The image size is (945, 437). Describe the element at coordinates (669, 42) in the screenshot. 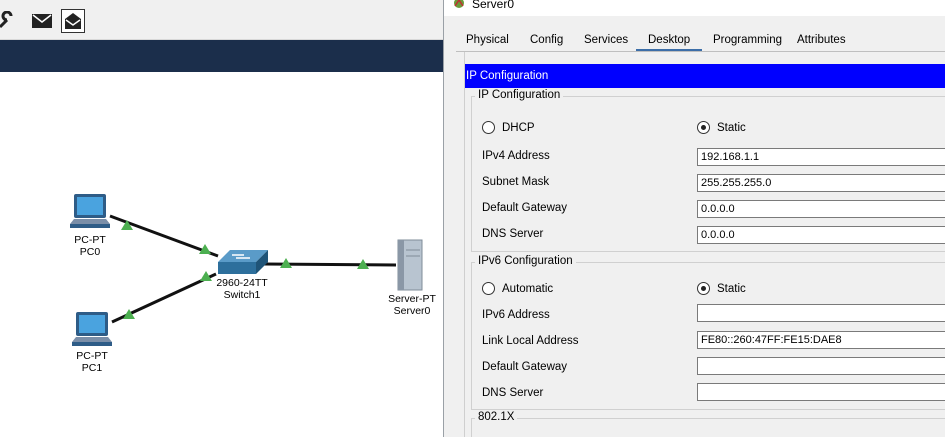

I see `tab-desktop: Desktop` at that location.